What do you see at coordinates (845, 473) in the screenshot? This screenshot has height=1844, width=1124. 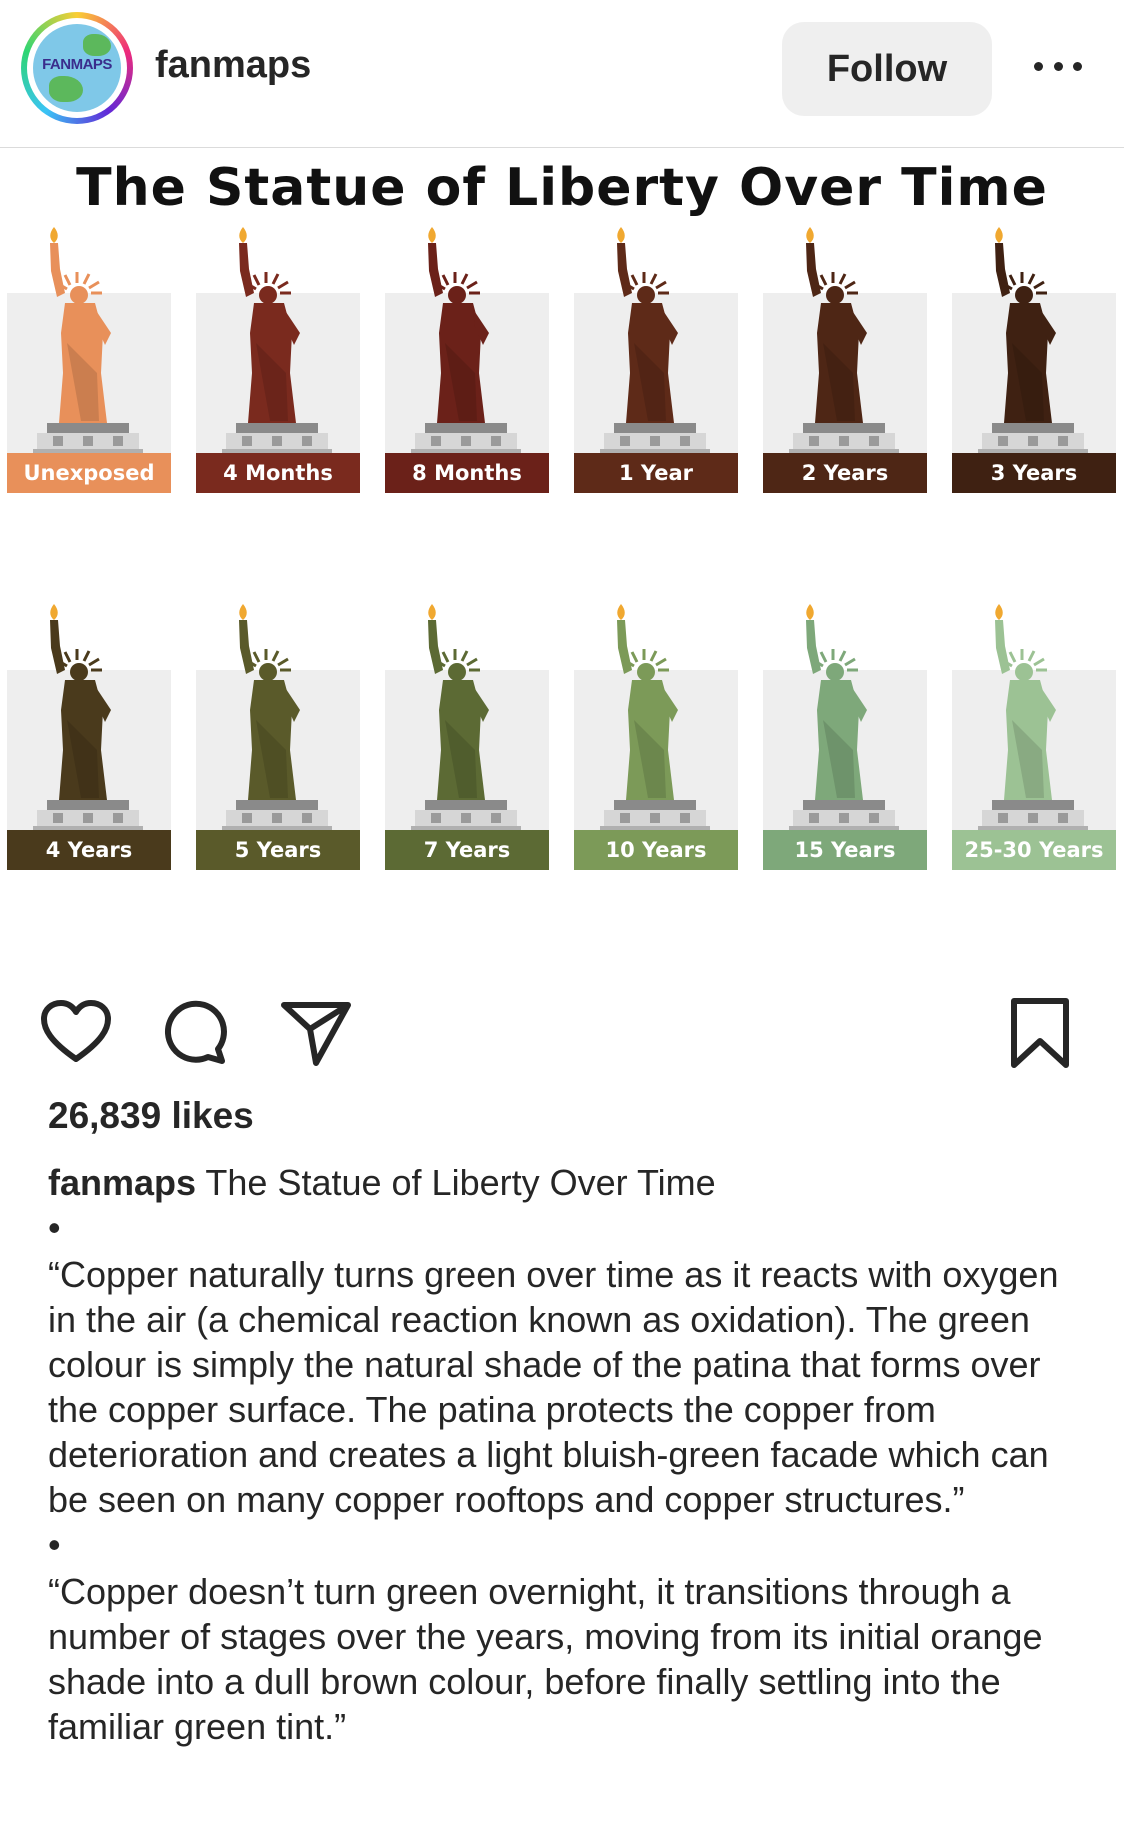 I see `stage-label: 2 Years` at bounding box center [845, 473].